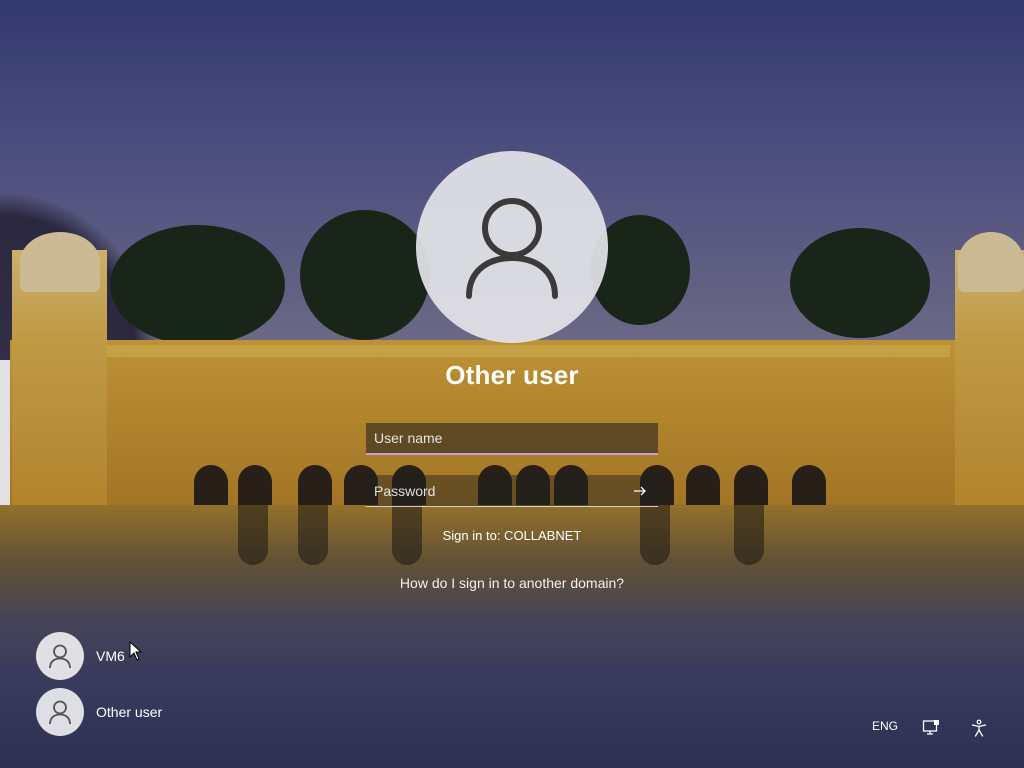  I want to click on submit-button, so click(640, 491).